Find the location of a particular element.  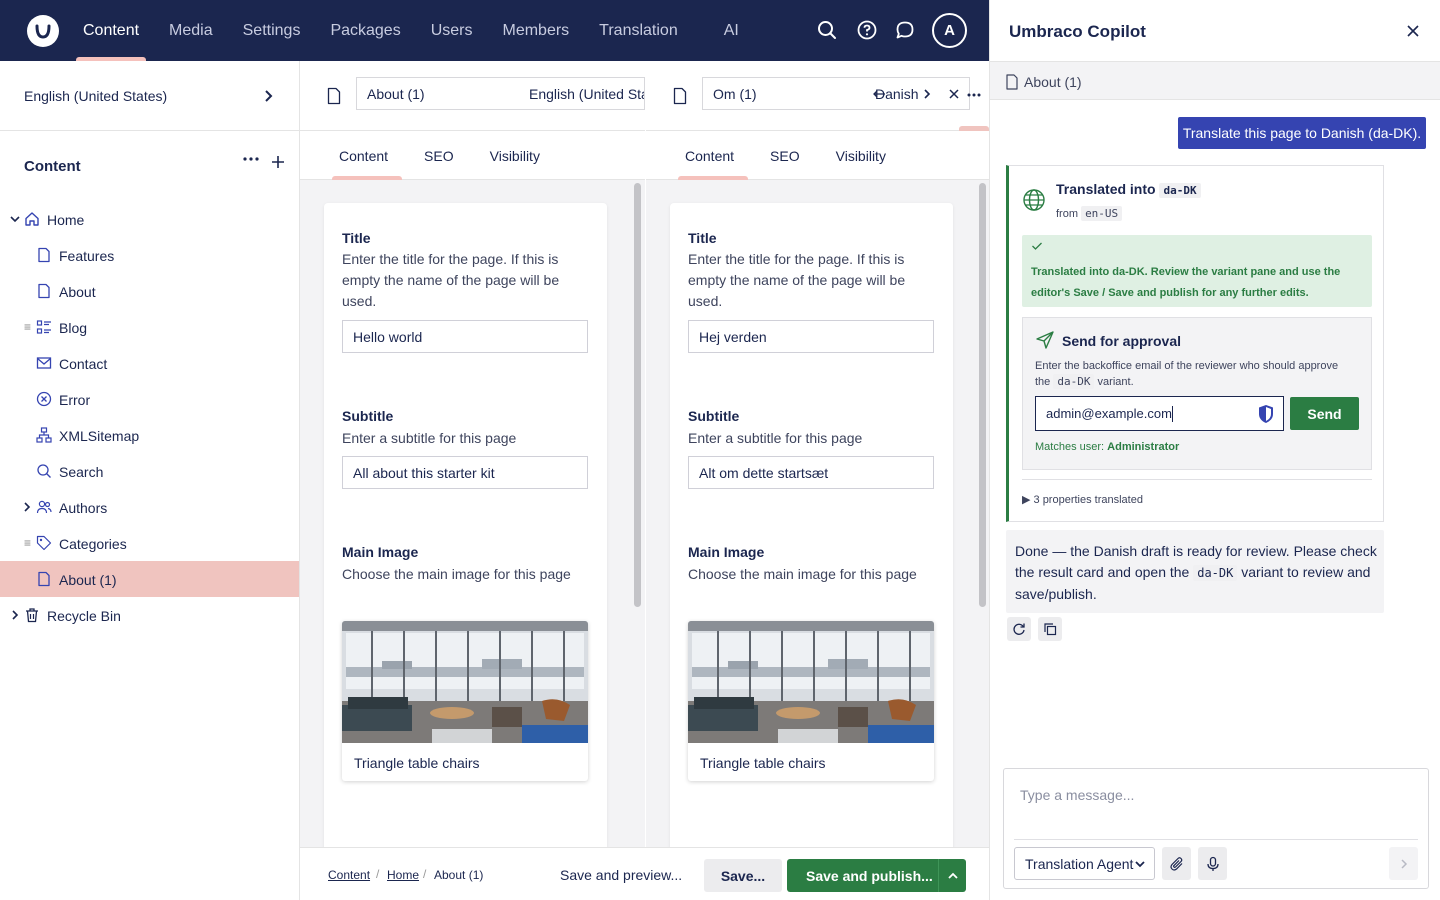

approval-title: Send for approval is located at coordinates (1122, 341).